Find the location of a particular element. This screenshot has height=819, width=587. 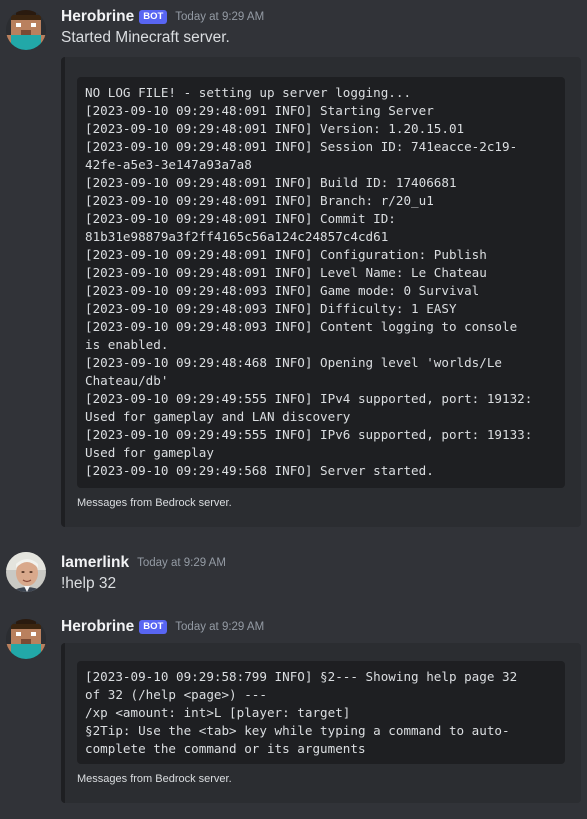

lamerlink-avatar-icon is located at coordinates (26, 572).